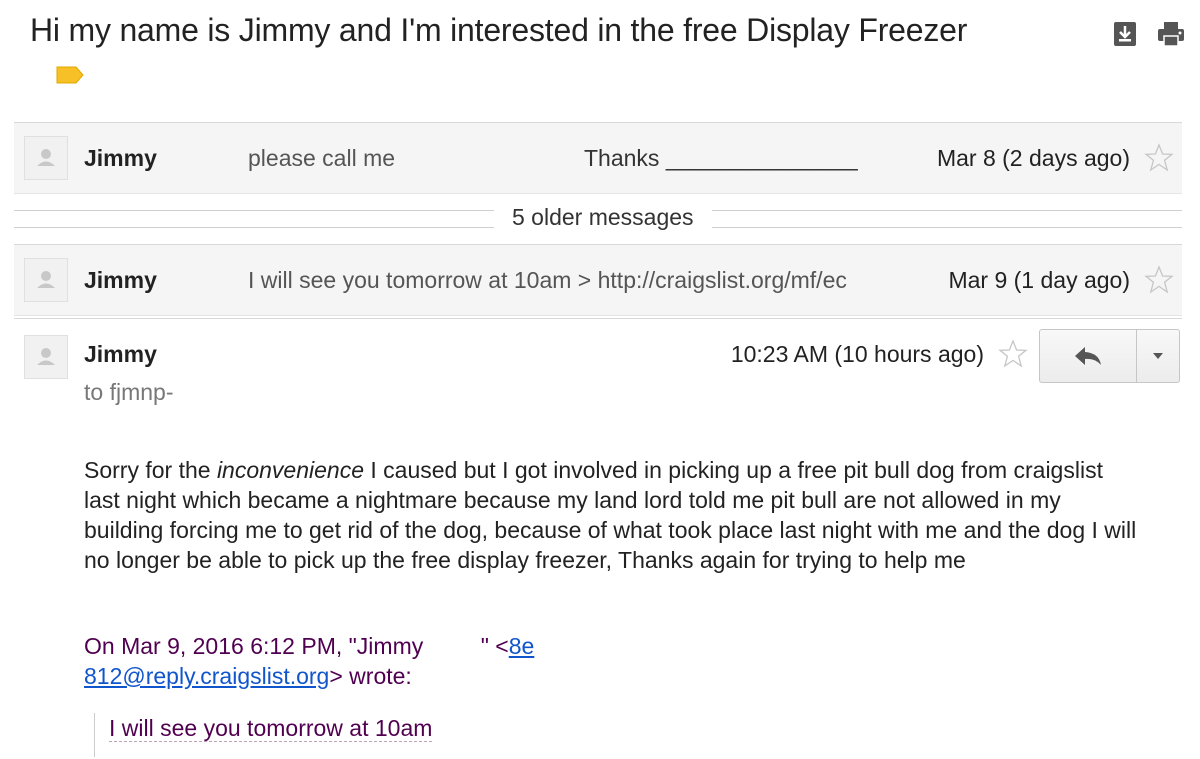 The height and width of the screenshot is (759, 1200). I want to click on quoted-text-block: I will see you tomorrow at 10am, so click(263, 735).